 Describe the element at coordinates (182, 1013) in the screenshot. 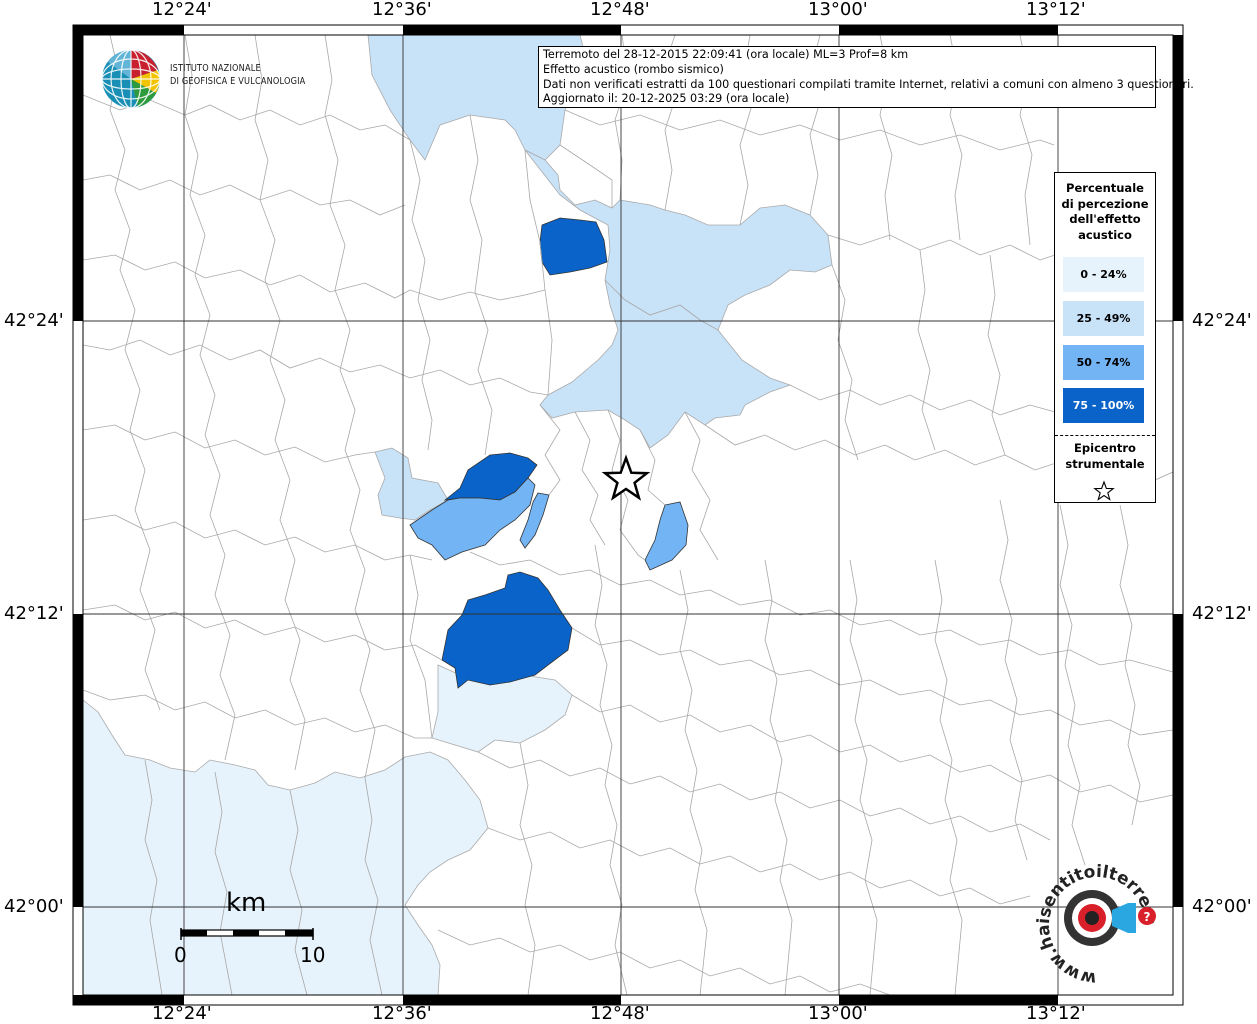

I see `lon-label-bottom-1: 12°24'` at that location.